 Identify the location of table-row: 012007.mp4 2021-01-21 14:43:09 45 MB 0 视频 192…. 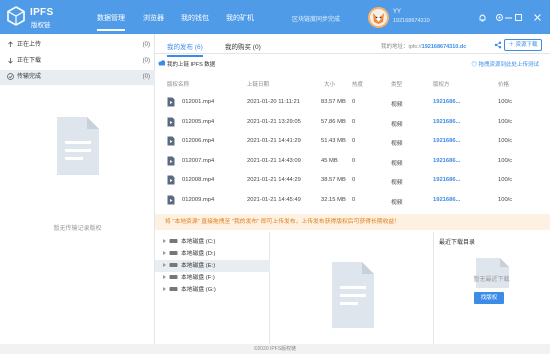
(352, 161).